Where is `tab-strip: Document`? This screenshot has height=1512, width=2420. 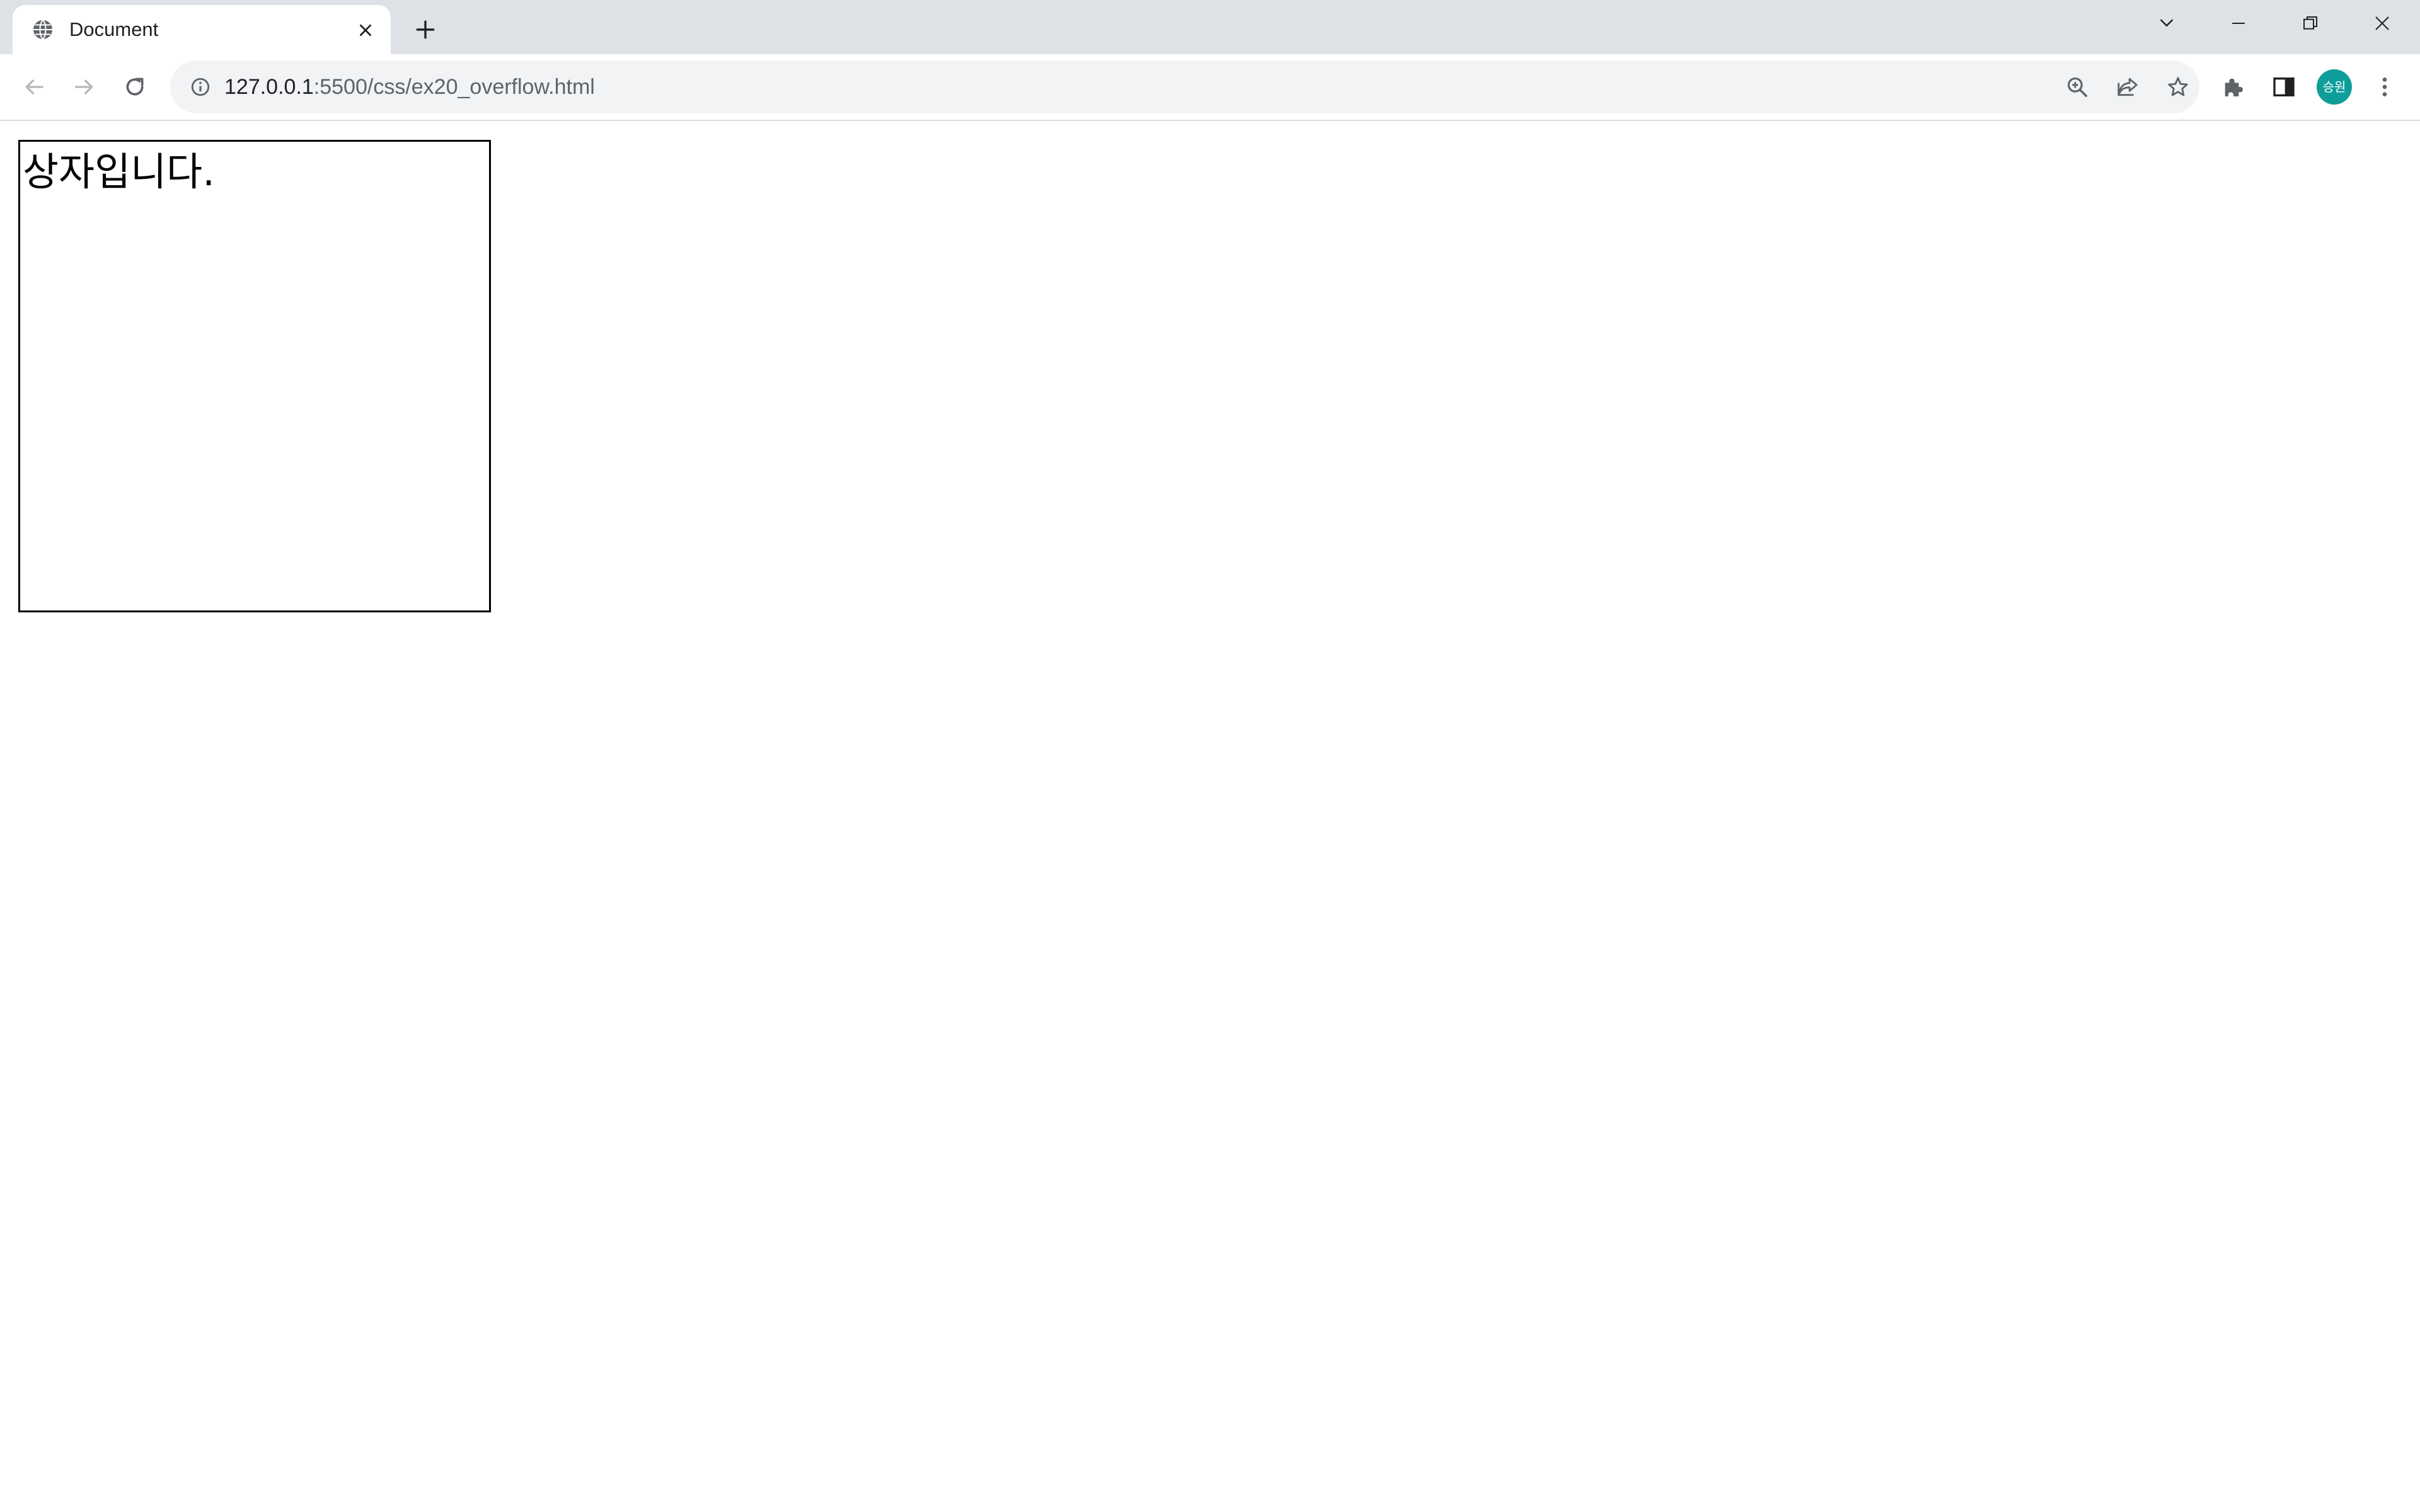
tab-strip: Document is located at coordinates (1210, 27).